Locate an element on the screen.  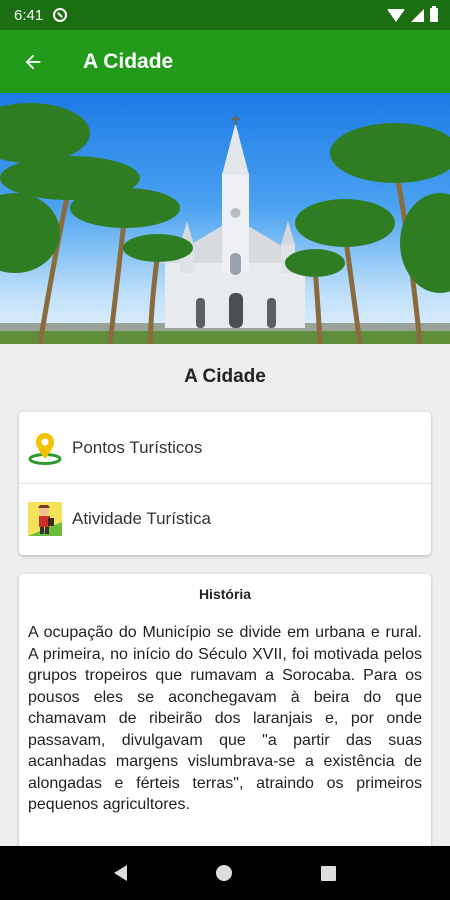
status-time: 6:41 is located at coordinates (29, 15).